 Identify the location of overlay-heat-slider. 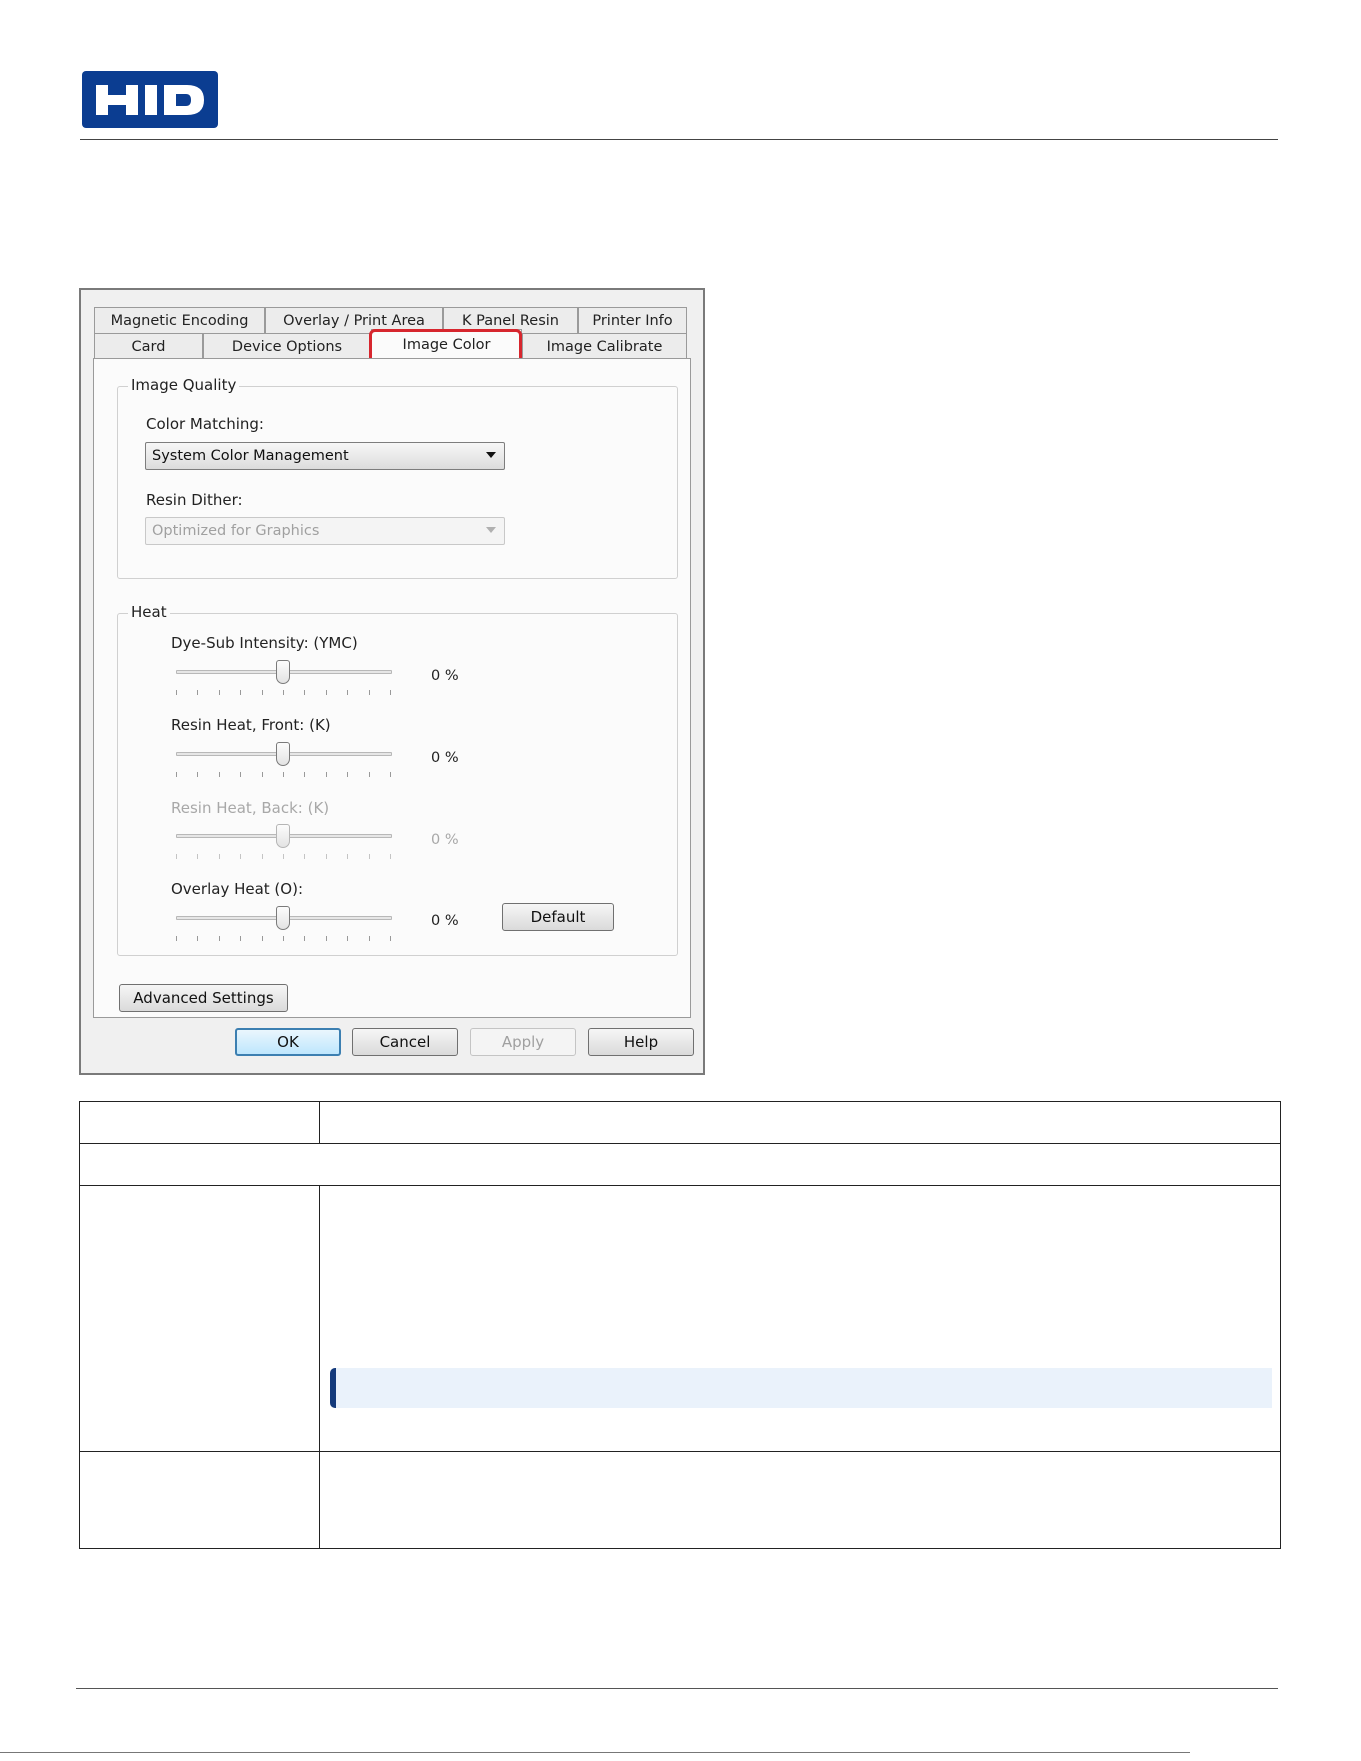
(286, 926).